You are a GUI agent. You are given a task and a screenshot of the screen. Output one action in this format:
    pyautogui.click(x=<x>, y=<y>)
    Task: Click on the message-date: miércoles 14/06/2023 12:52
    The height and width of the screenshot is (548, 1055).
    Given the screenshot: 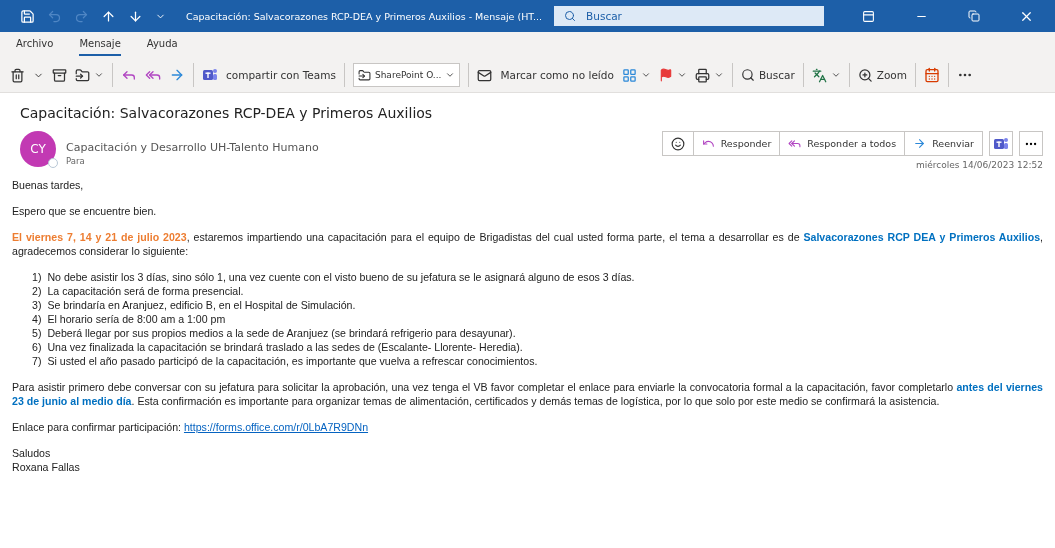 What is the action you would take?
    pyautogui.click(x=979, y=165)
    